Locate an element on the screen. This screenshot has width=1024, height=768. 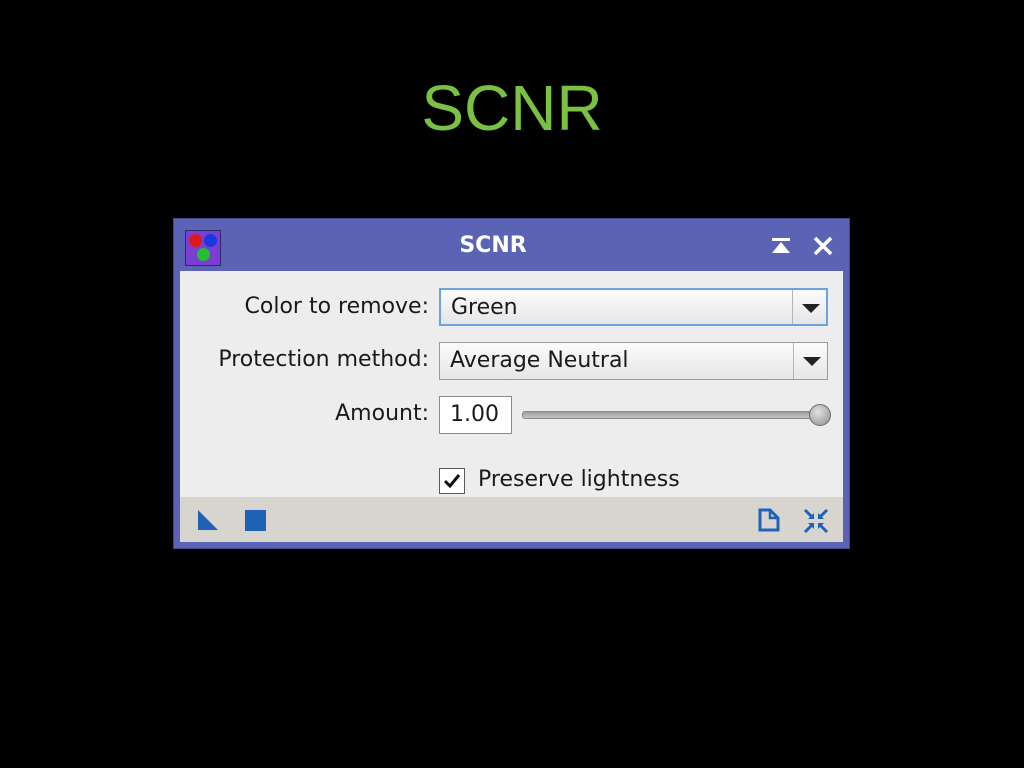
amount-slider is located at coordinates (671, 415).